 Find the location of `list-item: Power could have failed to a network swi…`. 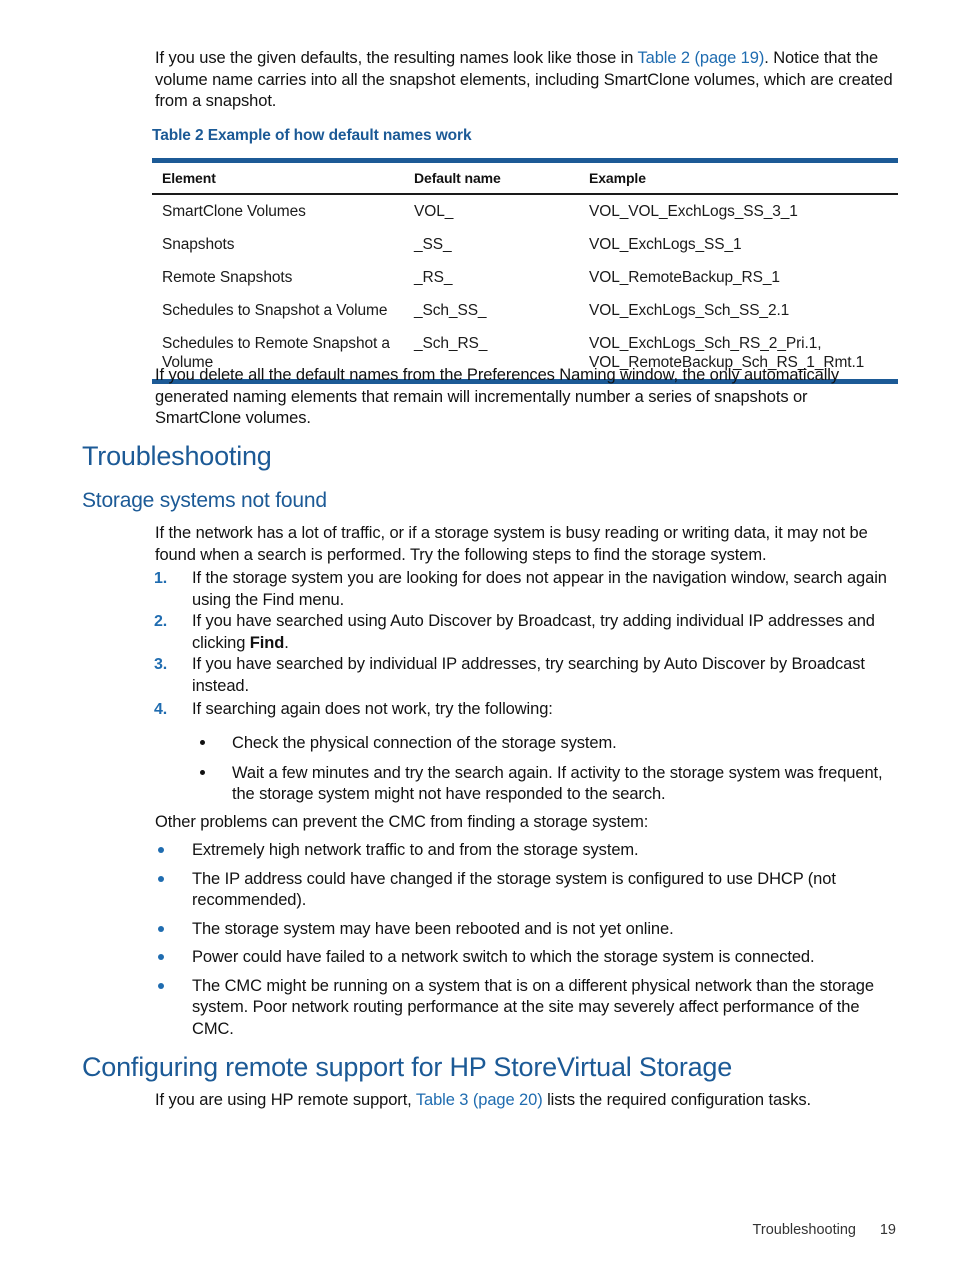

list-item: Power could have failed to a network swi… is located at coordinates (525, 958).